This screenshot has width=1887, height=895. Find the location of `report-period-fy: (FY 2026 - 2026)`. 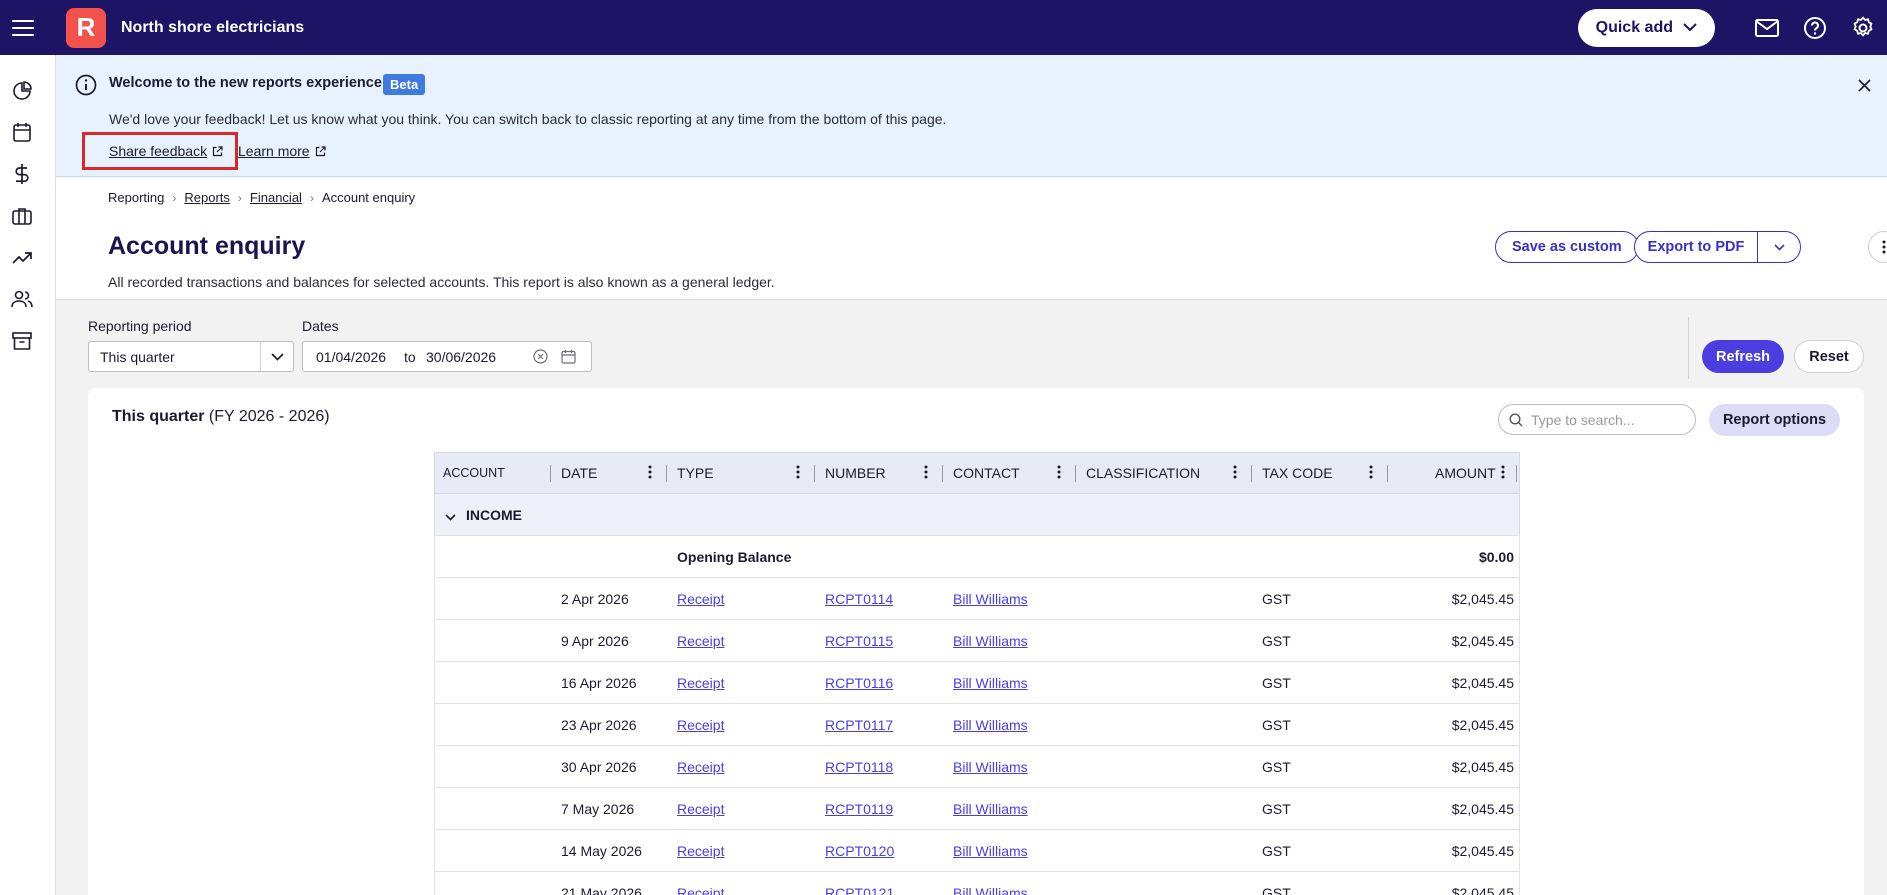

report-period-fy: (FY 2026 - 2026) is located at coordinates (269, 416).